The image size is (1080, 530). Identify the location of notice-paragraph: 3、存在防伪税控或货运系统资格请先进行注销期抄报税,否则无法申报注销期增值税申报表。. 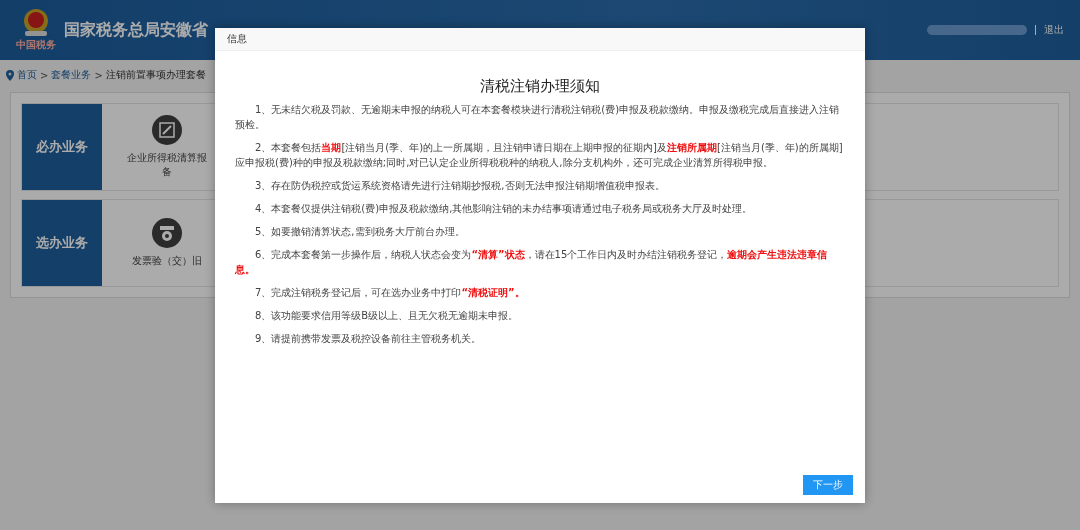
(460, 186).